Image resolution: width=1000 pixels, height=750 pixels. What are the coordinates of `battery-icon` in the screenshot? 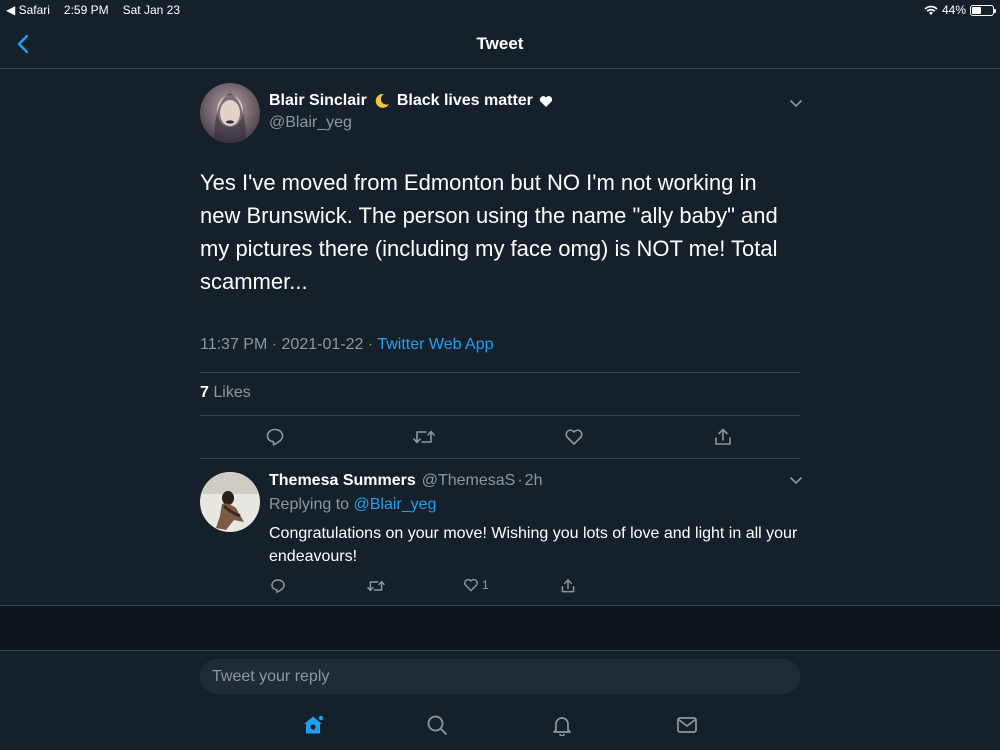 It's located at (983, 10).